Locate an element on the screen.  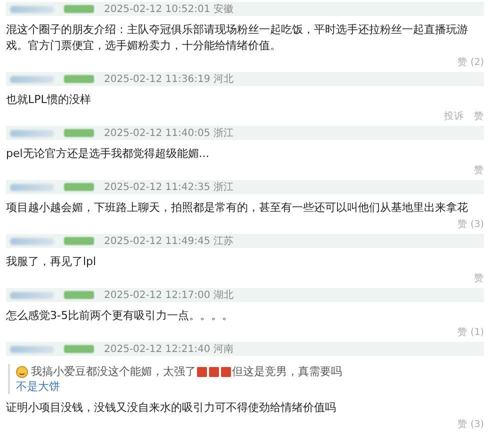
comment-time: 2025-02-12 12:21:40 河南 is located at coordinates (169, 349).